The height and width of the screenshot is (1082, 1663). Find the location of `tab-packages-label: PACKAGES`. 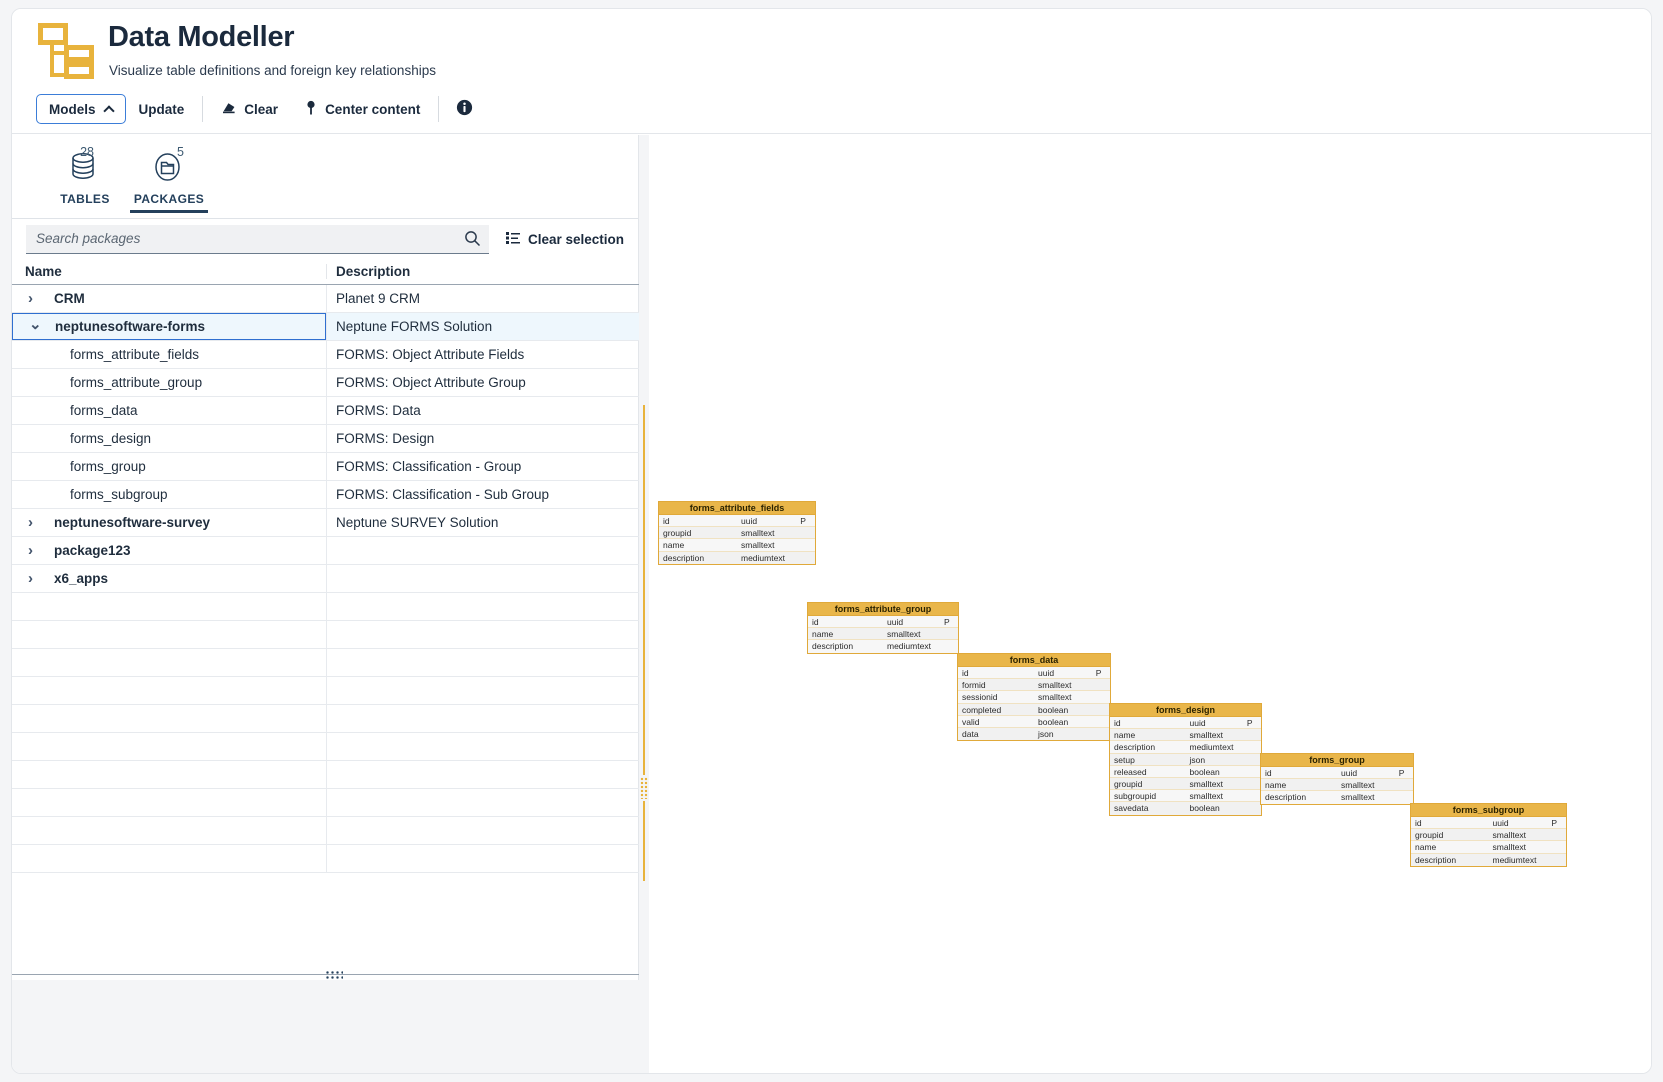

tab-packages-label: PACKAGES is located at coordinates (169, 199).